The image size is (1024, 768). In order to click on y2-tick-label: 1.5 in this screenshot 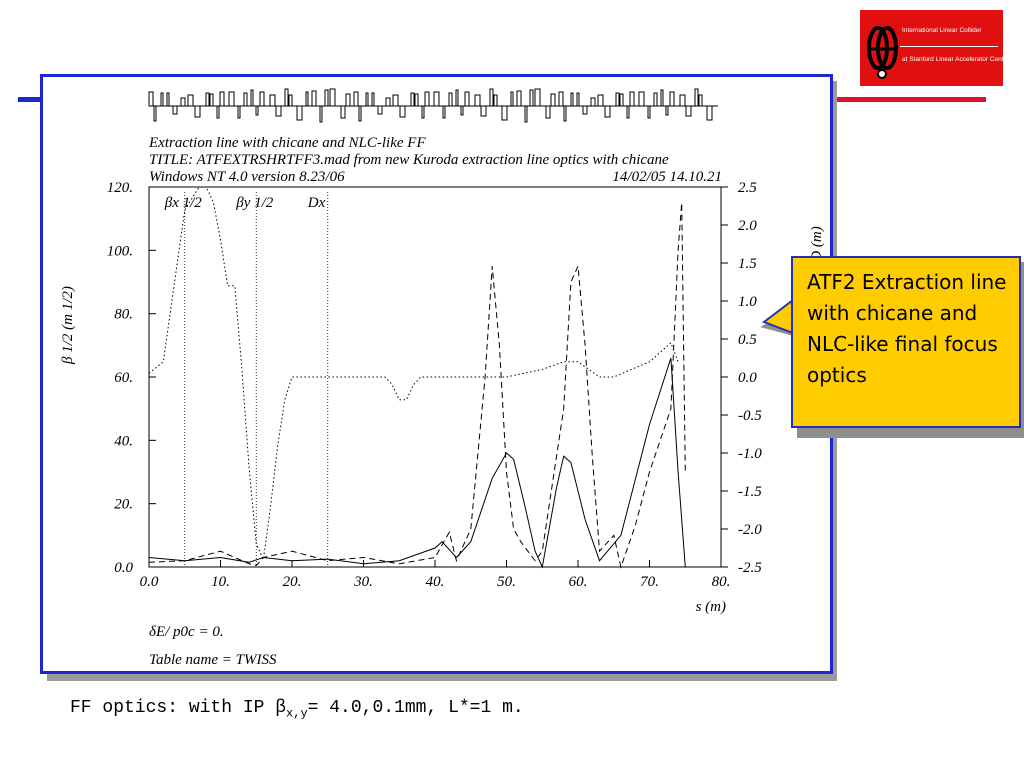, I will do `click(747, 264)`.